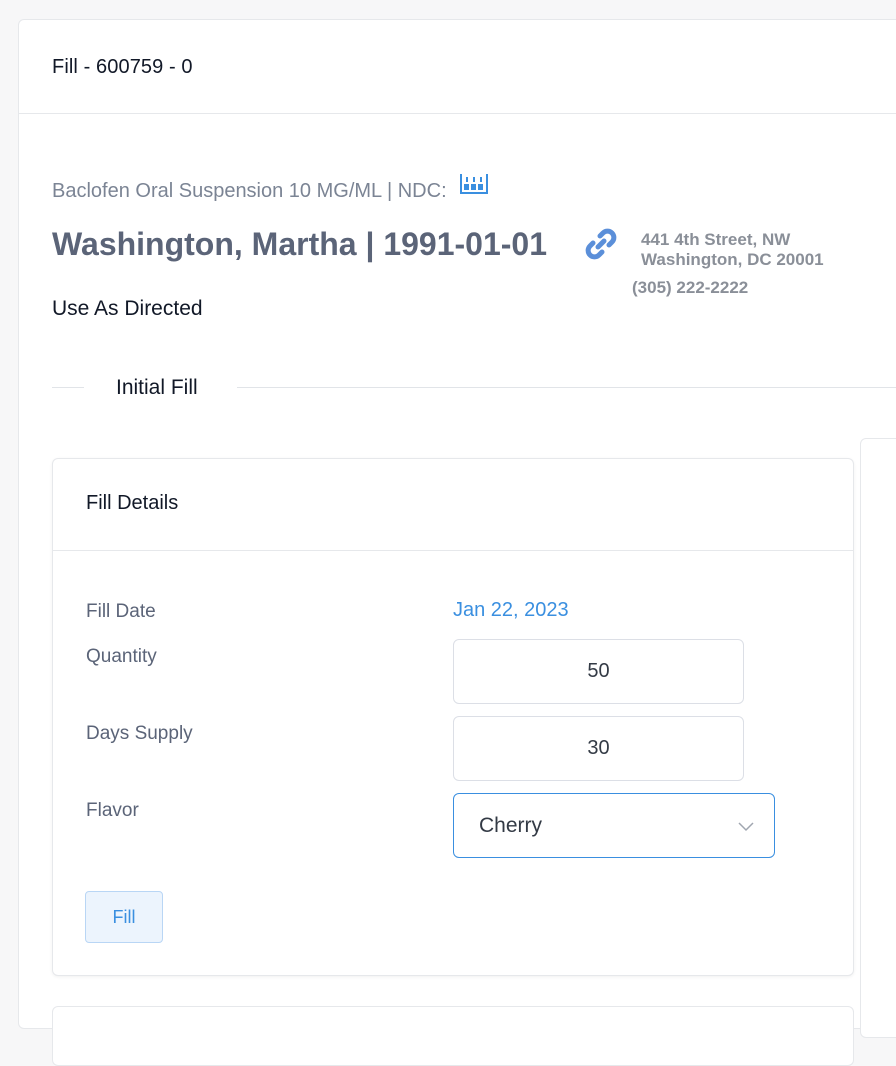  Describe the element at coordinates (124, 917) in the screenshot. I see `fill-button: Fill` at that location.